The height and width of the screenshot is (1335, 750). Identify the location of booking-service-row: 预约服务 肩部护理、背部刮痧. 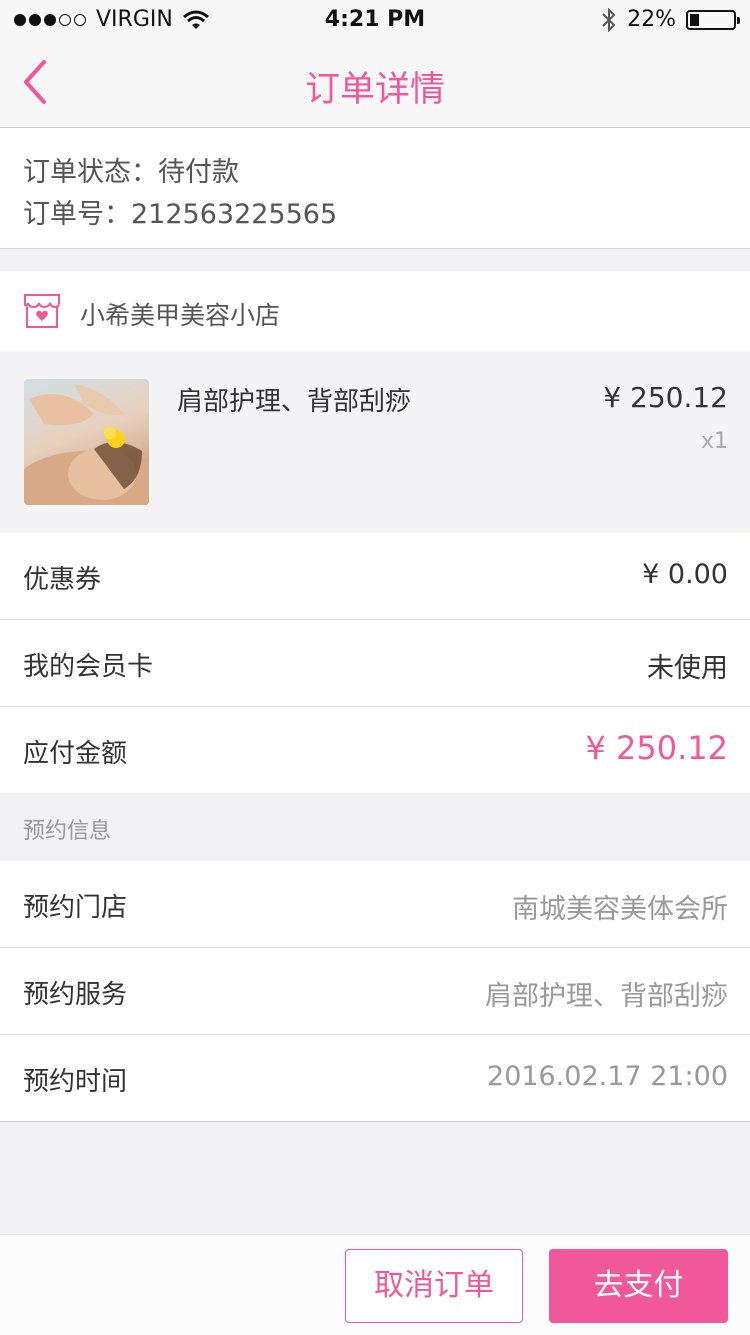
(375, 991).